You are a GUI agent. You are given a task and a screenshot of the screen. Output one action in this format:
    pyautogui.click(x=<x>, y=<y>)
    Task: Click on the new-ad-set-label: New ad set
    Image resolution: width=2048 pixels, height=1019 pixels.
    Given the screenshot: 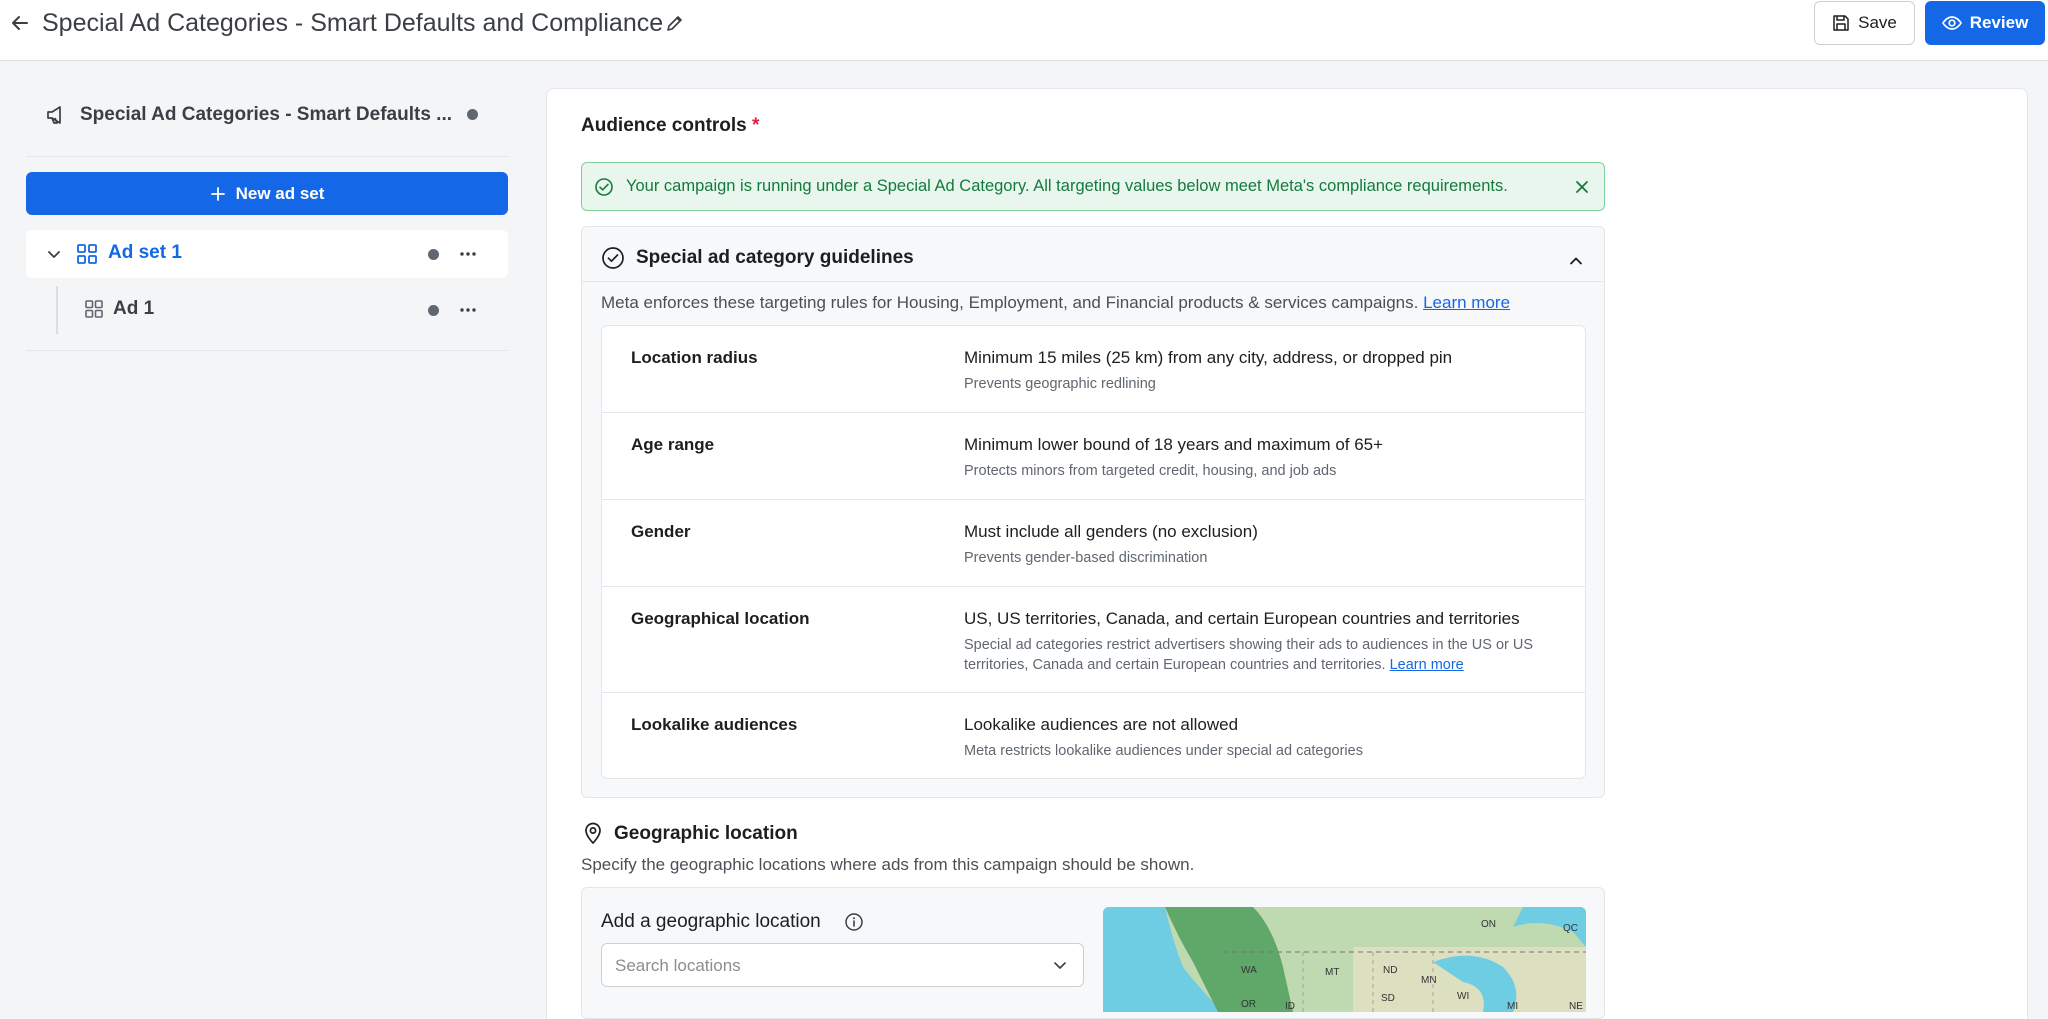 What is the action you would take?
    pyautogui.click(x=280, y=193)
    